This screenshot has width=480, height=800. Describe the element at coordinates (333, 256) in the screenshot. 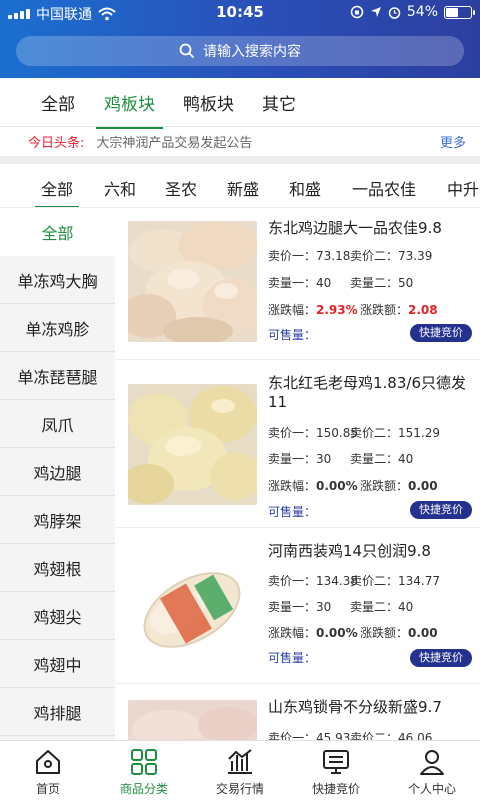

I see `sell1-value: 73.18` at that location.